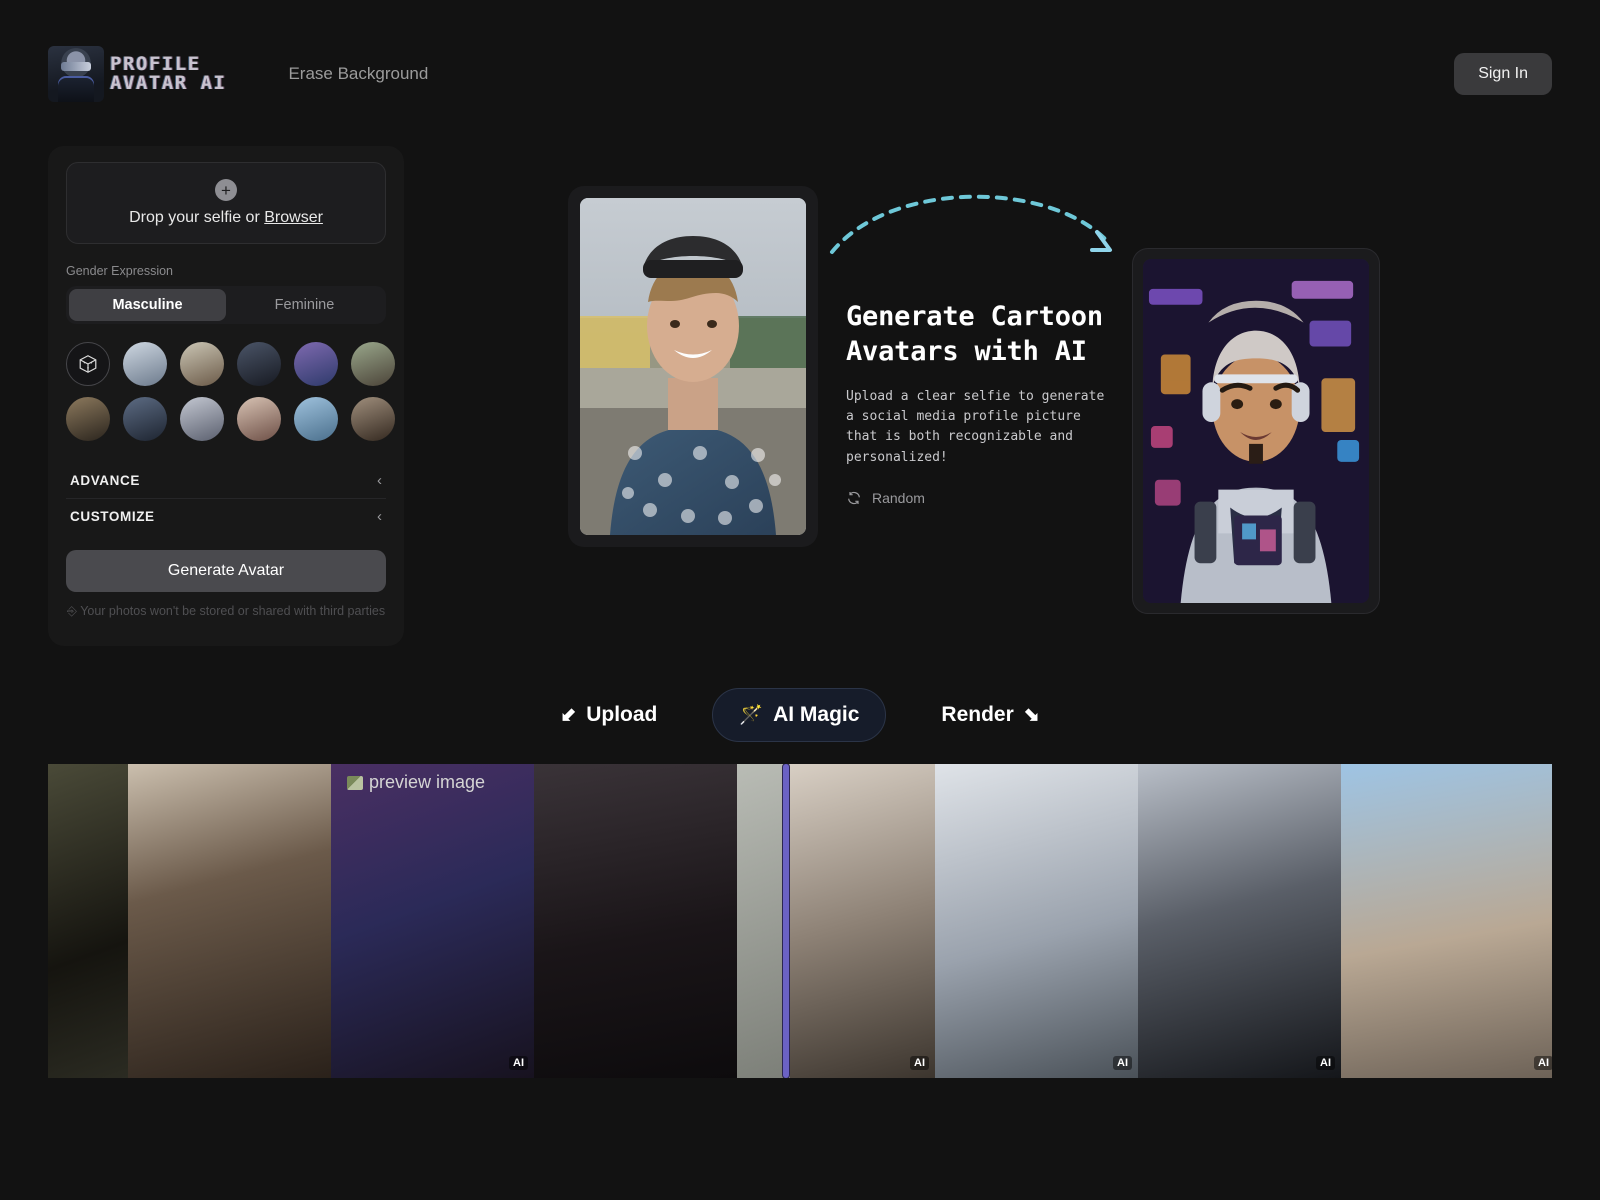 Image resolution: width=1600 pixels, height=1200 pixels. I want to click on gallery-item-9: AI, so click(1446, 921).